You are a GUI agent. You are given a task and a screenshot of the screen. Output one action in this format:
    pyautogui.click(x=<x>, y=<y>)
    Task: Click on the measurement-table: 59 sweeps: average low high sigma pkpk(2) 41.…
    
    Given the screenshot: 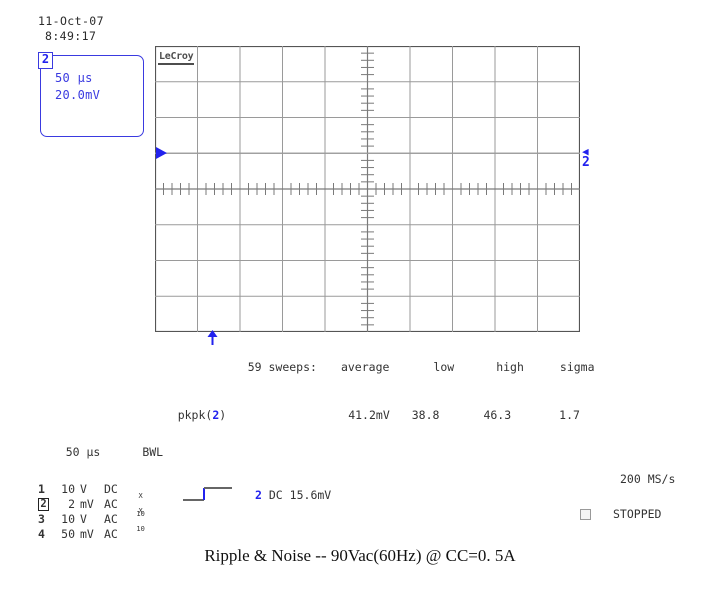 What is the action you would take?
    pyautogui.click(x=372, y=391)
    